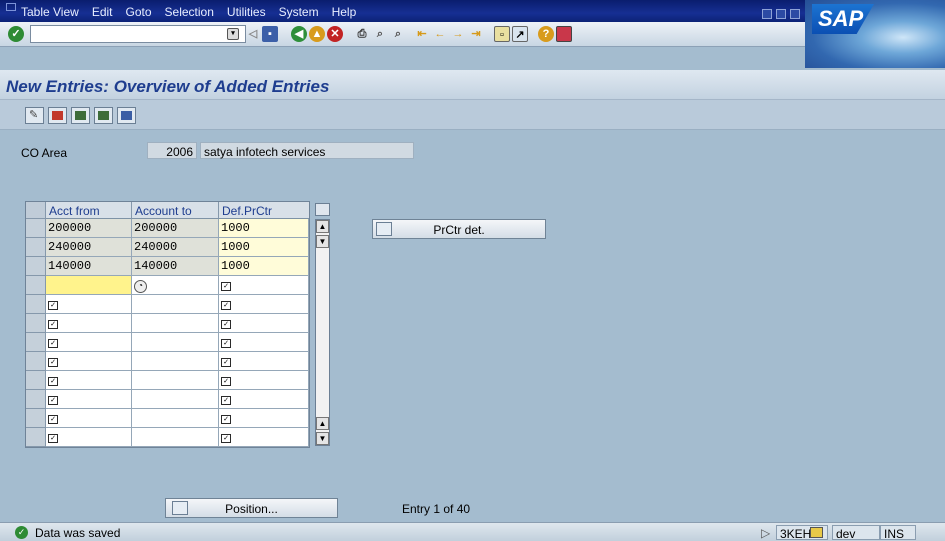  I want to click on help-icon: ?, so click(546, 34).